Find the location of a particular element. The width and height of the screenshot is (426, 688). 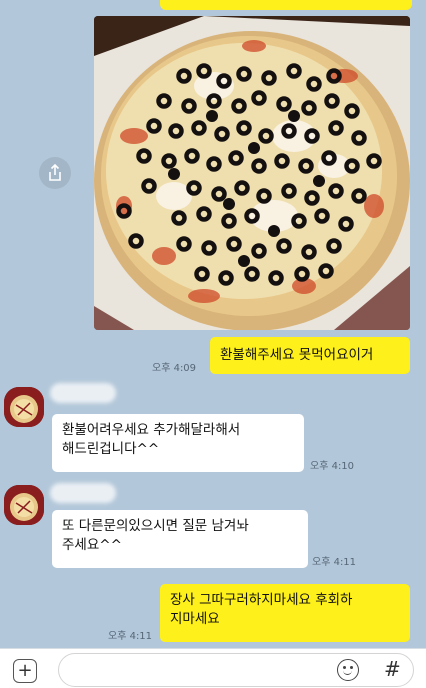

hashtag-button: # is located at coordinates (392, 669).